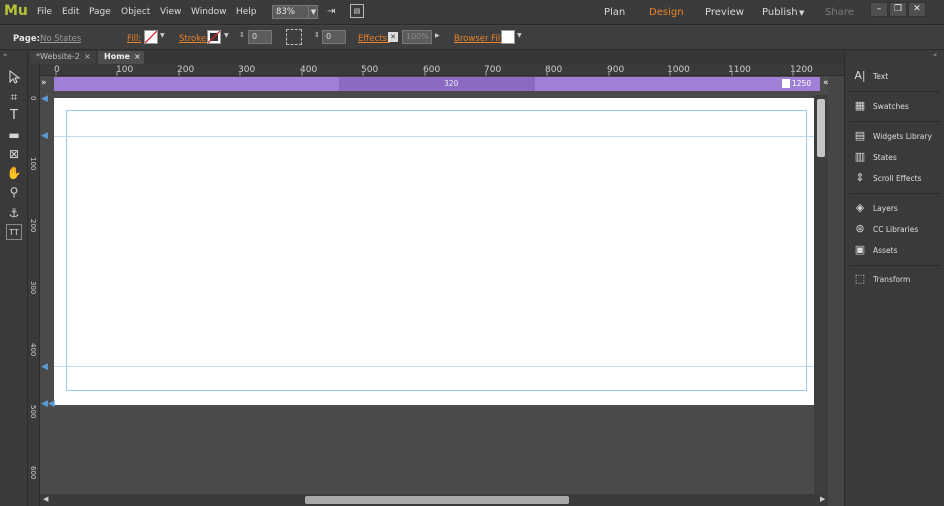 The width and height of the screenshot is (944, 506). I want to click on breakpoint-right-arrow-icon: «, so click(826, 83).